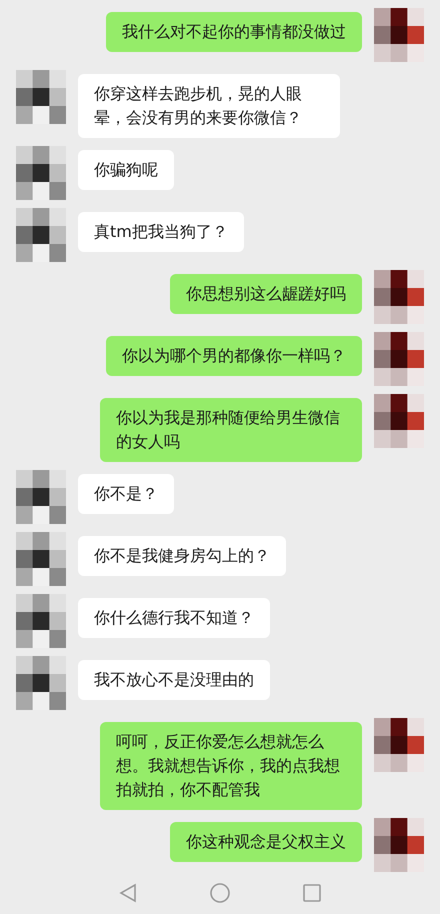 The width and height of the screenshot is (440, 914). Describe the element at coordinates (126, 170) in the screenshot. I see `received-message-bubble: 你骗狗呢` at that location.